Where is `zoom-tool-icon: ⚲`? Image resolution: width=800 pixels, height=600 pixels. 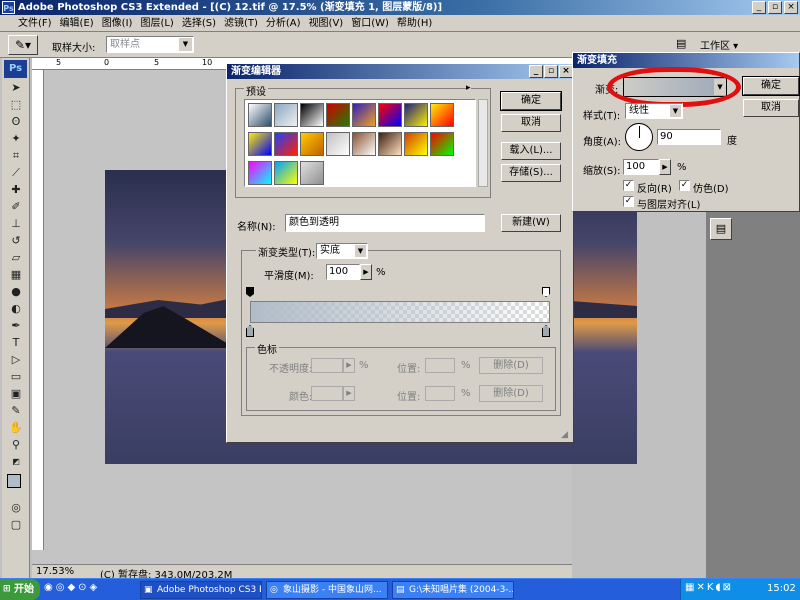 zoom-tool-icon: ⚲ is located at coordinates (16, 445).